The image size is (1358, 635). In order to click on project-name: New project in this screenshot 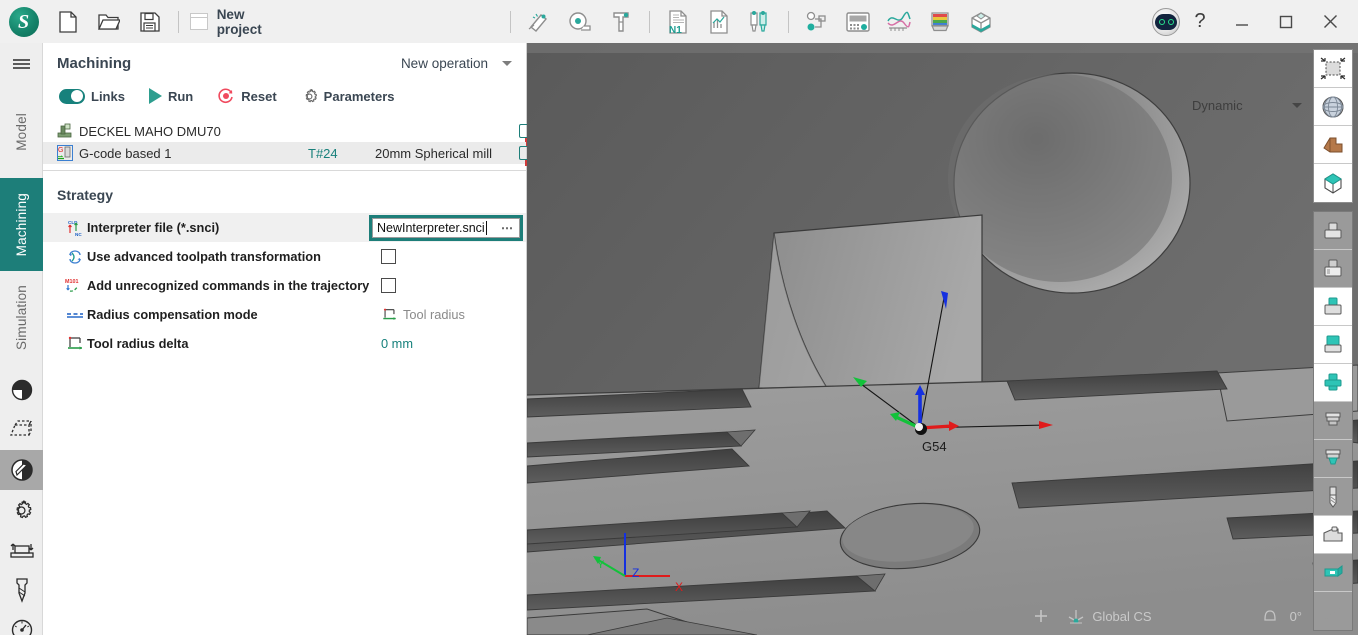, I will do `click(239, 21)`.